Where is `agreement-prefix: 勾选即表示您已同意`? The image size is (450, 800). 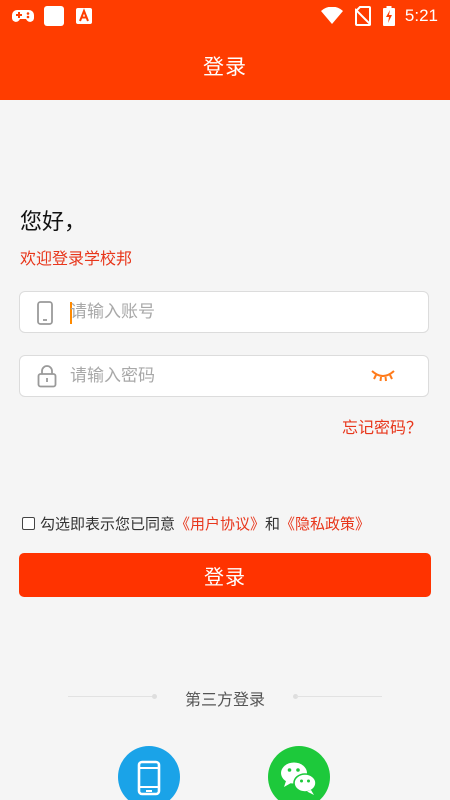 agreement-prefix: 勾选即表示您已同意 is located at coordinates (108, 524).